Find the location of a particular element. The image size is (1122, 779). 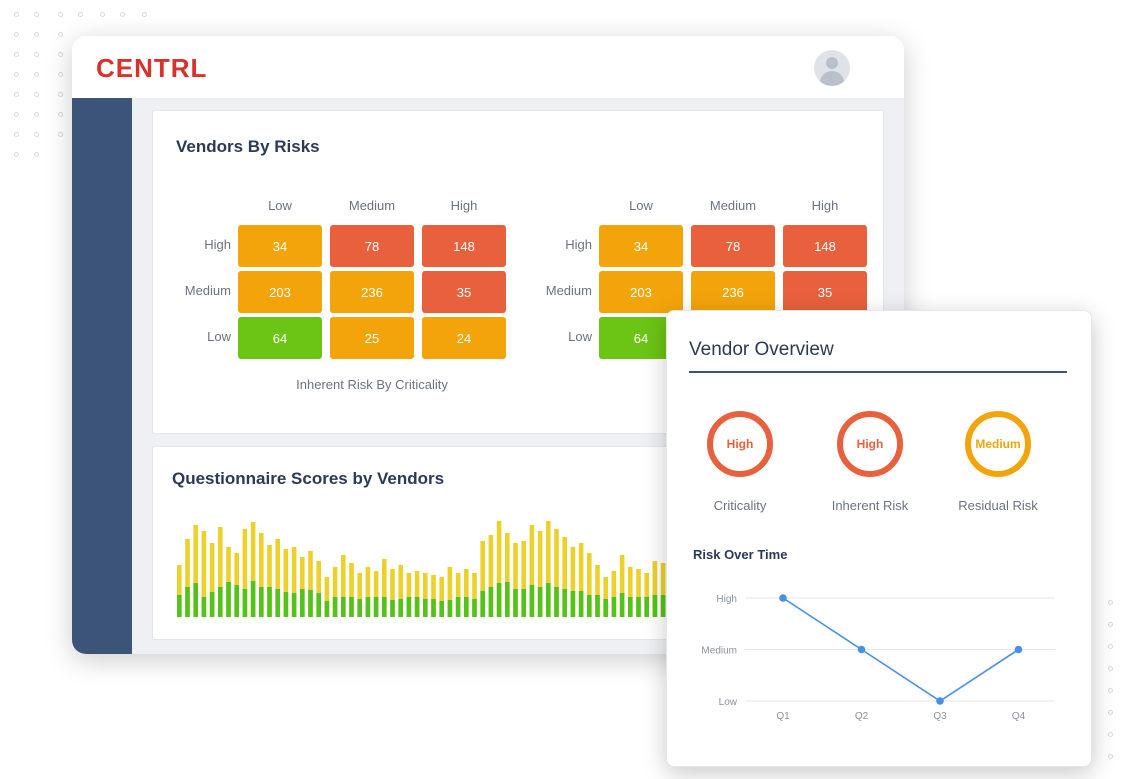

risk-matrix-cell: 24 is located at coordinates (464, 338).